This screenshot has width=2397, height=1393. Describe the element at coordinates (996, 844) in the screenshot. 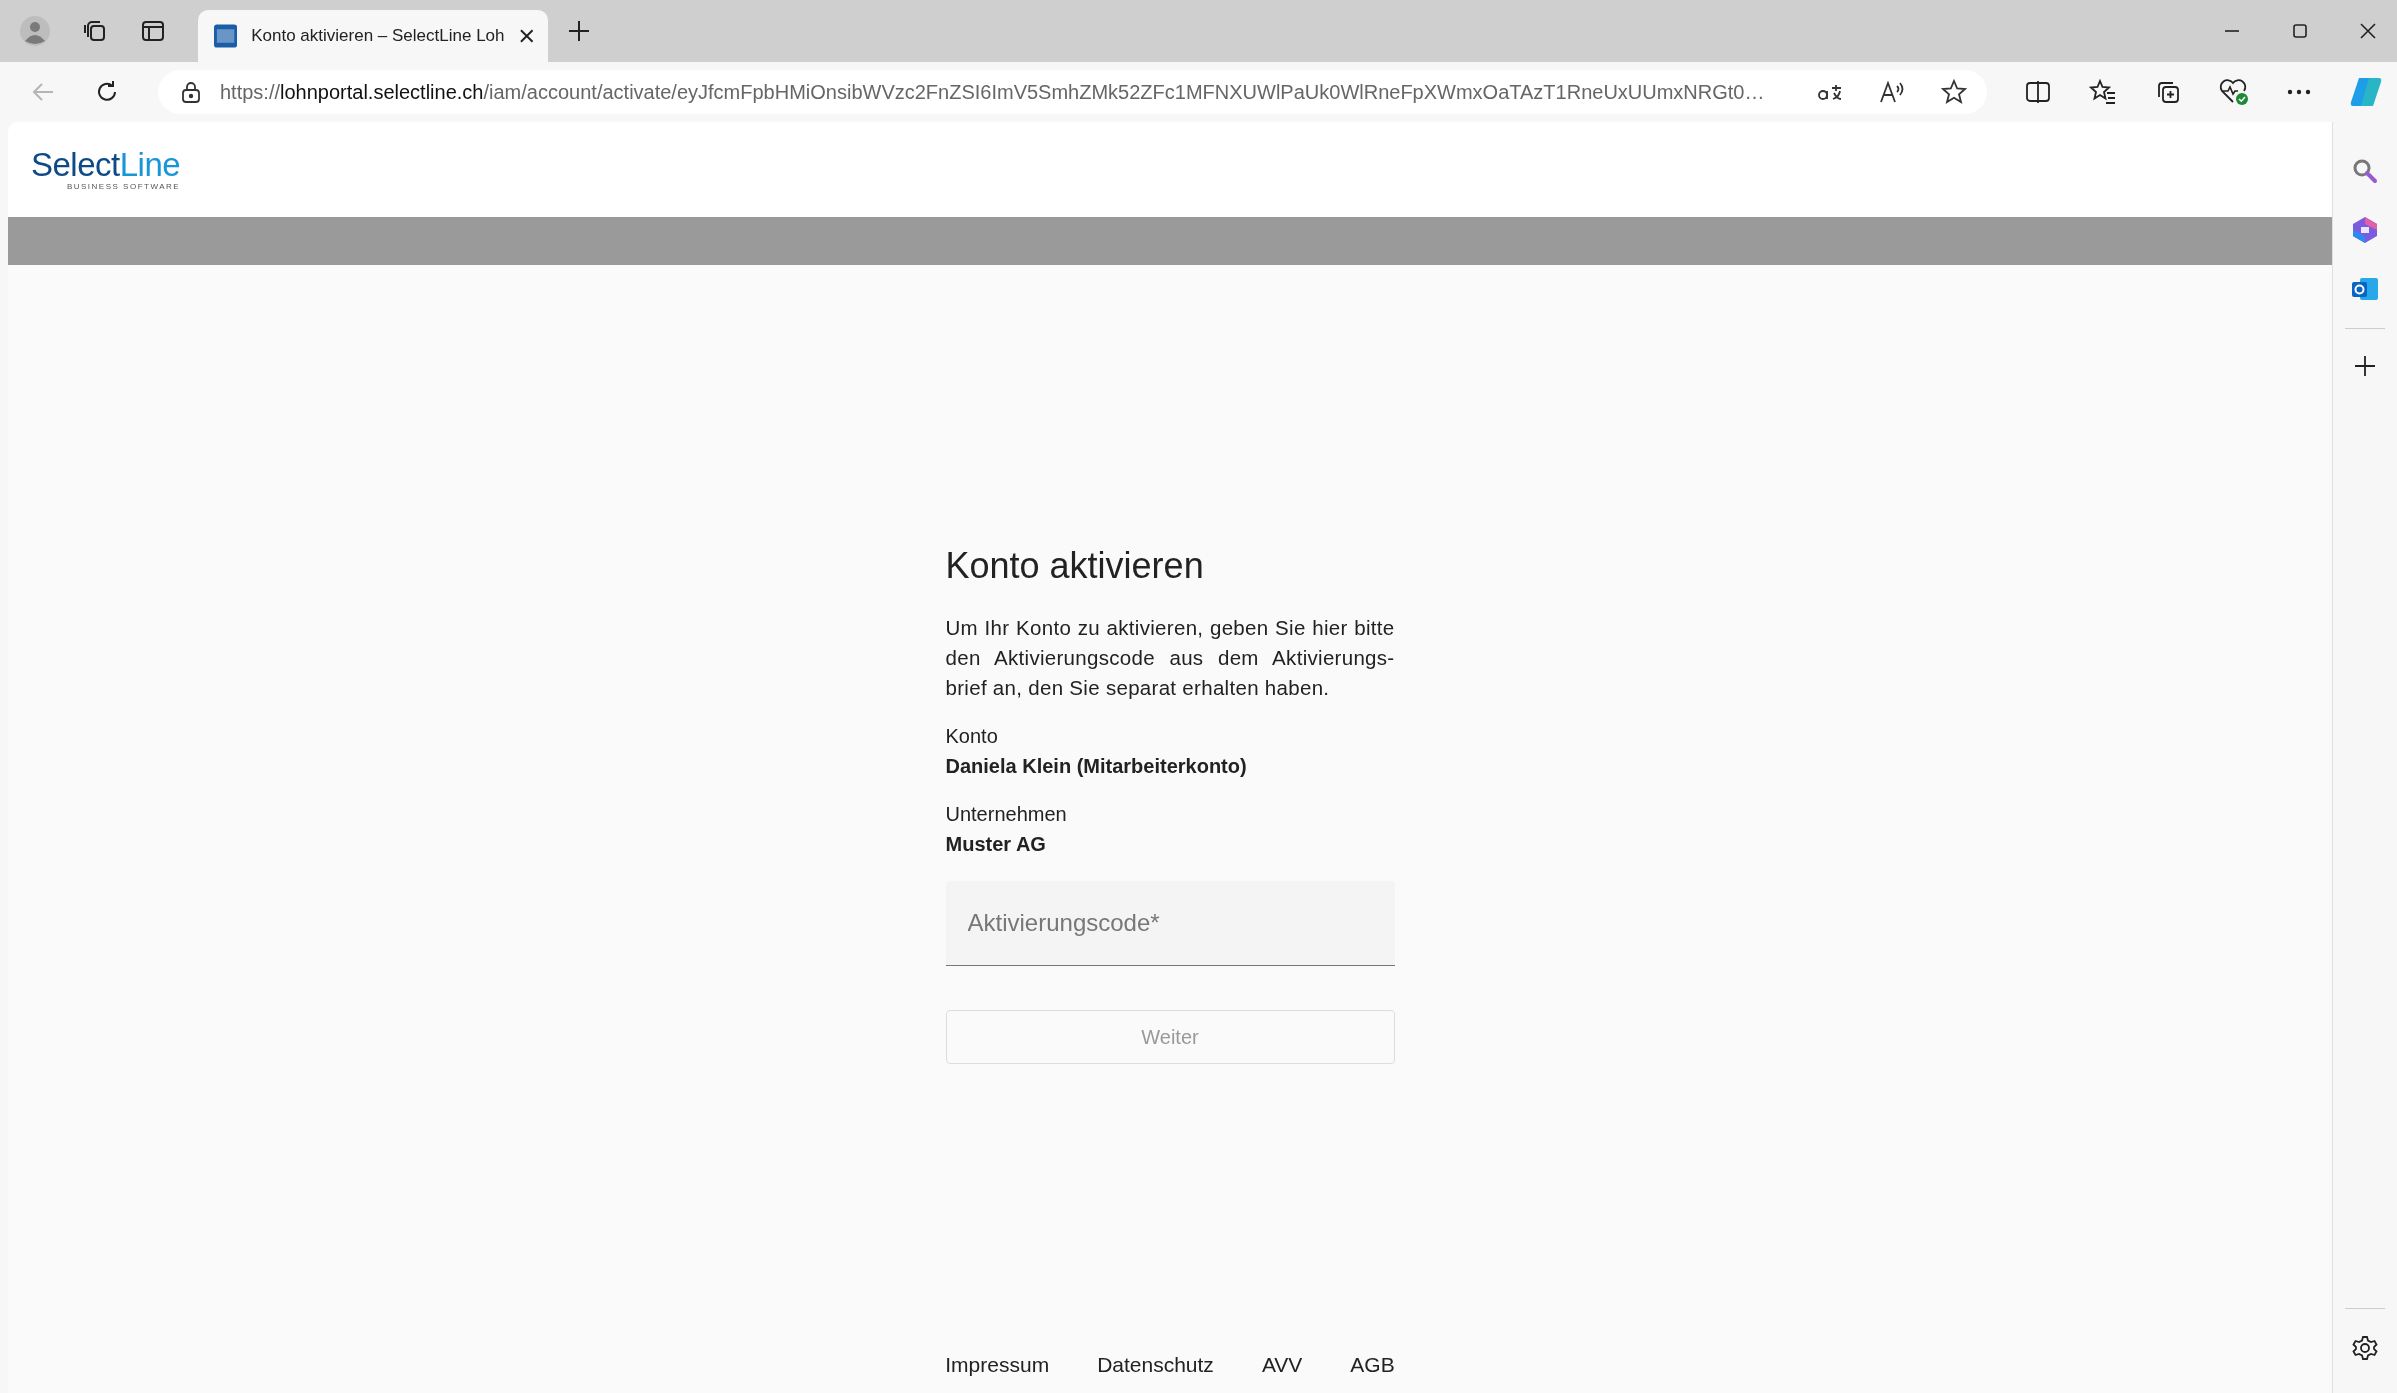

I see `detail-value: Muster AG` at that location.